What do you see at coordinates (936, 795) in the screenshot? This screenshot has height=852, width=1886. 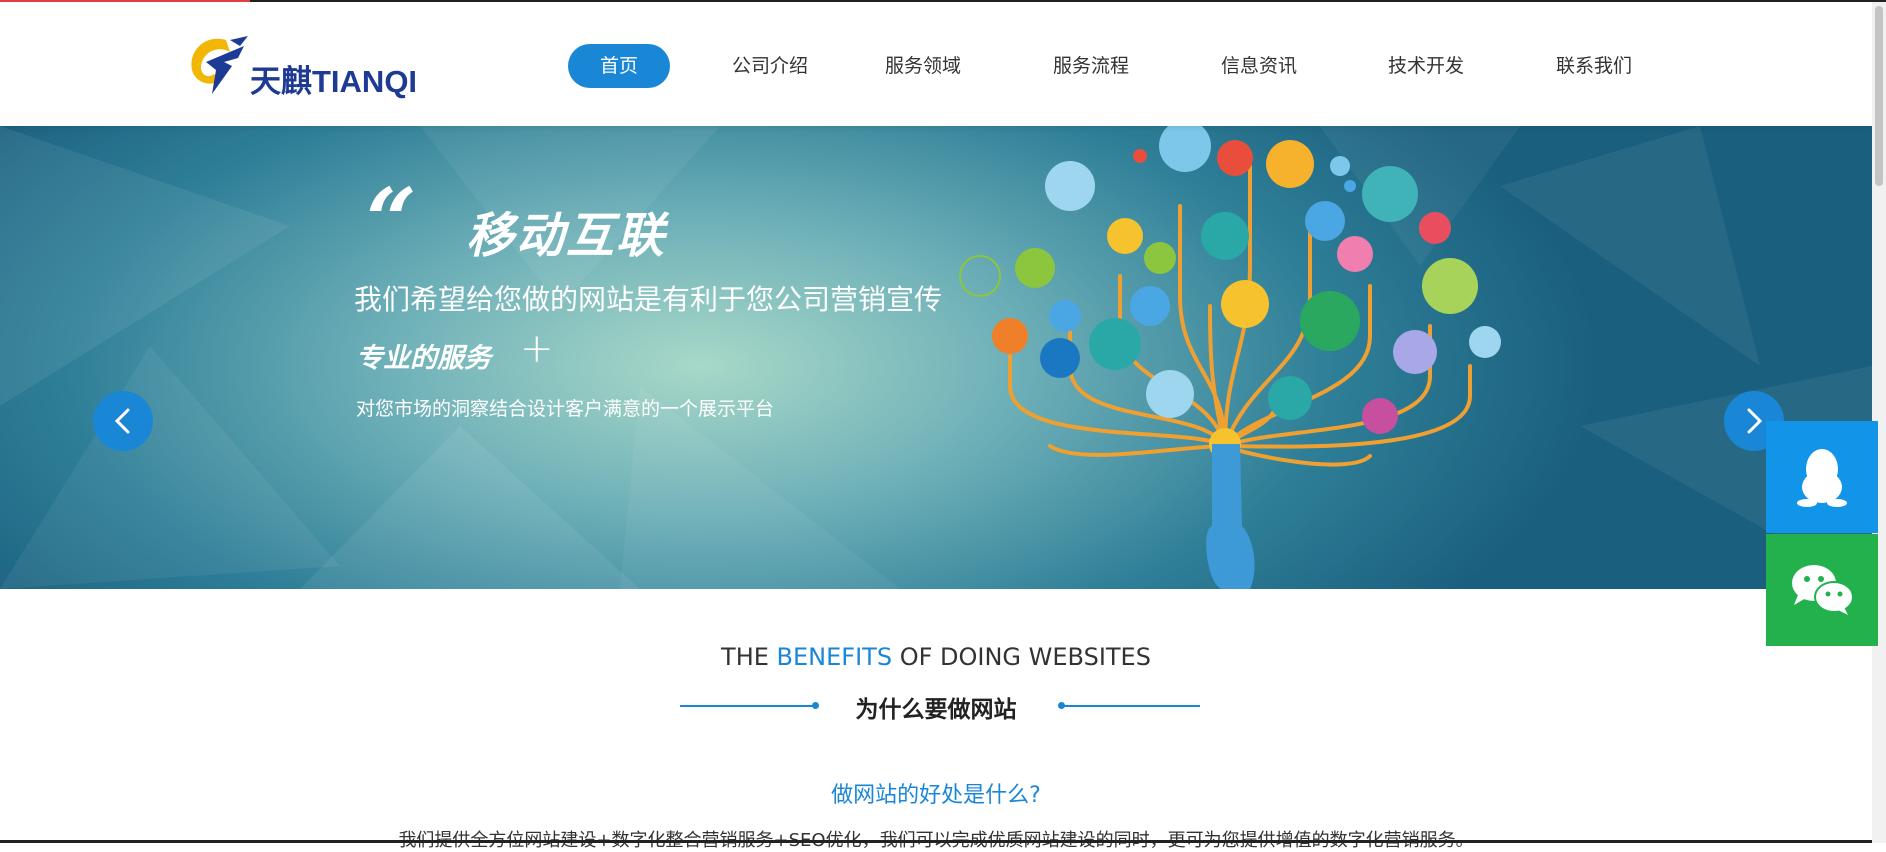 I see `benefits-question: 做网站的好处是什么?` at bounding box center [936, 795].